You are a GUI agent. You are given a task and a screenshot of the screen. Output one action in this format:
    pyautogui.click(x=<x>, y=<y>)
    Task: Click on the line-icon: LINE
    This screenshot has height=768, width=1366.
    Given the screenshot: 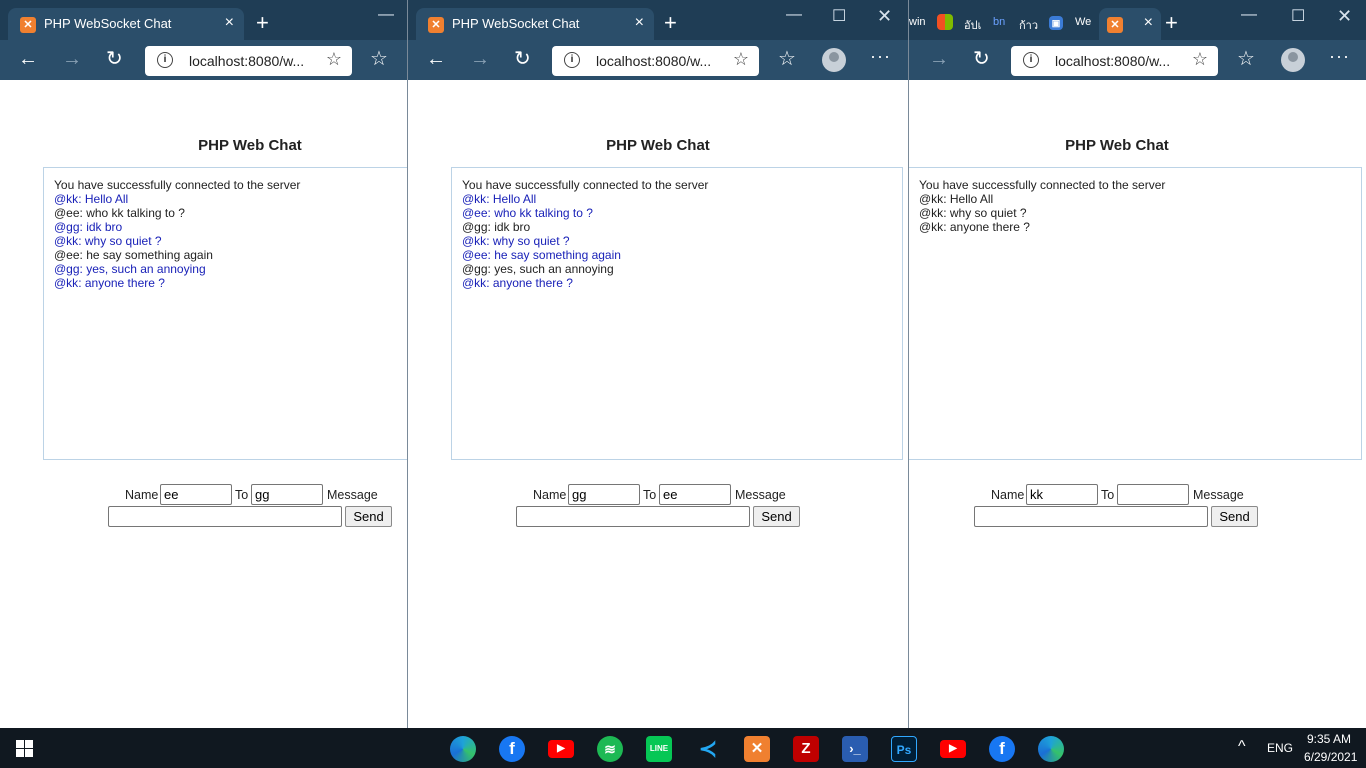 What is the action you would take?
    pyautogui.click(x=659, y=749)
    